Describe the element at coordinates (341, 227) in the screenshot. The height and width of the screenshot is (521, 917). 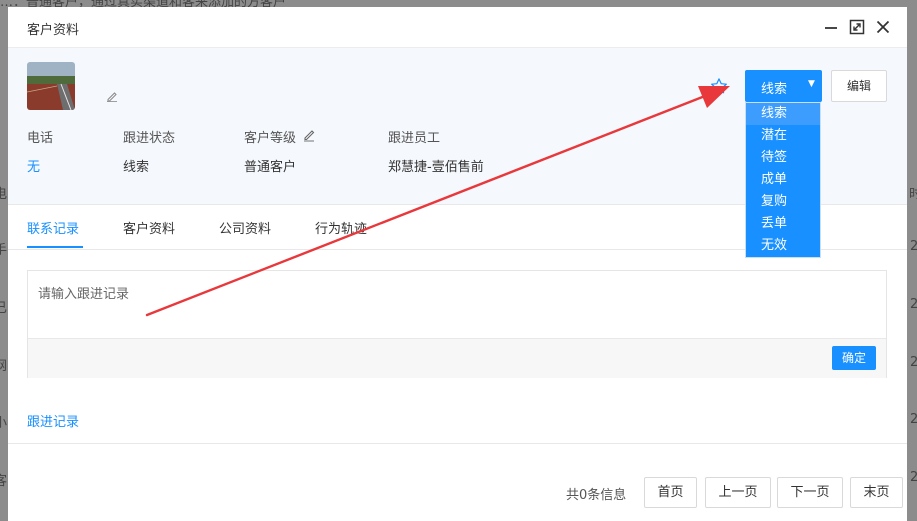
I see `tab-behavior-track: 行为轨迹` at that location.